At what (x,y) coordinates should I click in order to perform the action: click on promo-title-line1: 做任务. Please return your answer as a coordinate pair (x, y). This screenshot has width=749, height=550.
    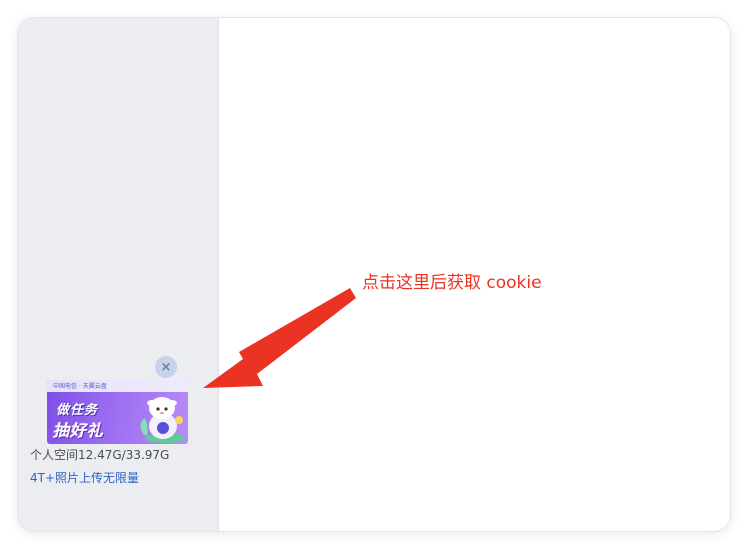
    Looking at the image, I should click on (77, 410).